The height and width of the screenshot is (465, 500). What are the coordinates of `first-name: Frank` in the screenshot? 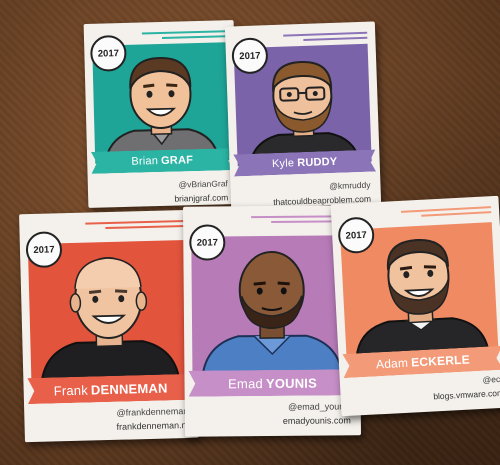 It's located at (71, 390).